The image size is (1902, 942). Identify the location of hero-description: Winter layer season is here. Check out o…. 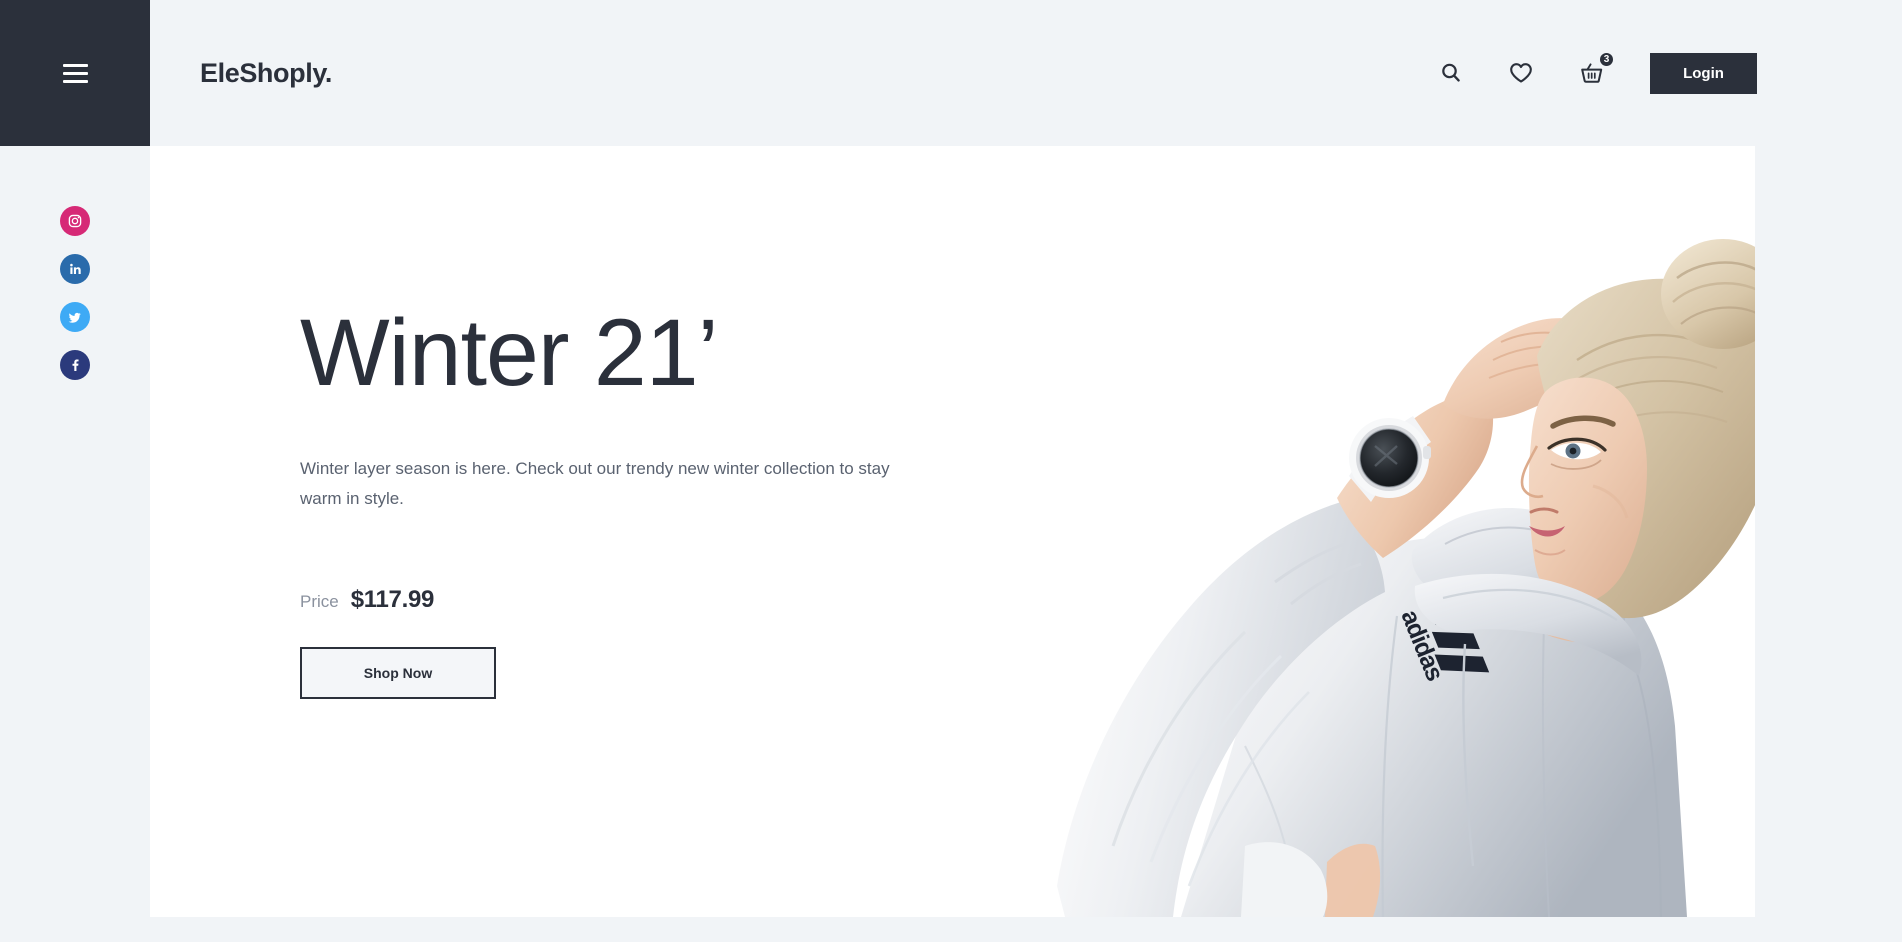
(595, 483).